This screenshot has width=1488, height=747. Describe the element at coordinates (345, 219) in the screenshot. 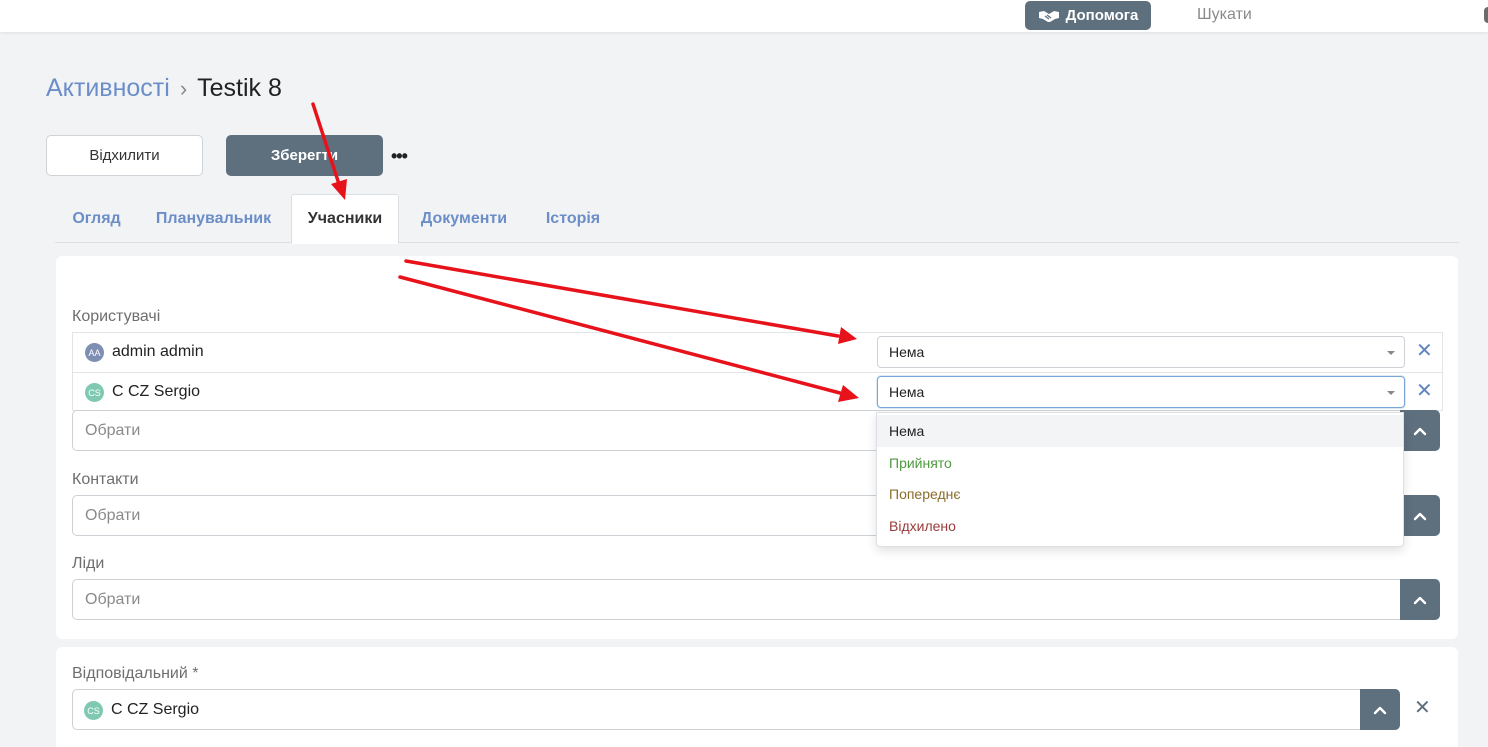

I see `tab-participants: Учасники` at that location.